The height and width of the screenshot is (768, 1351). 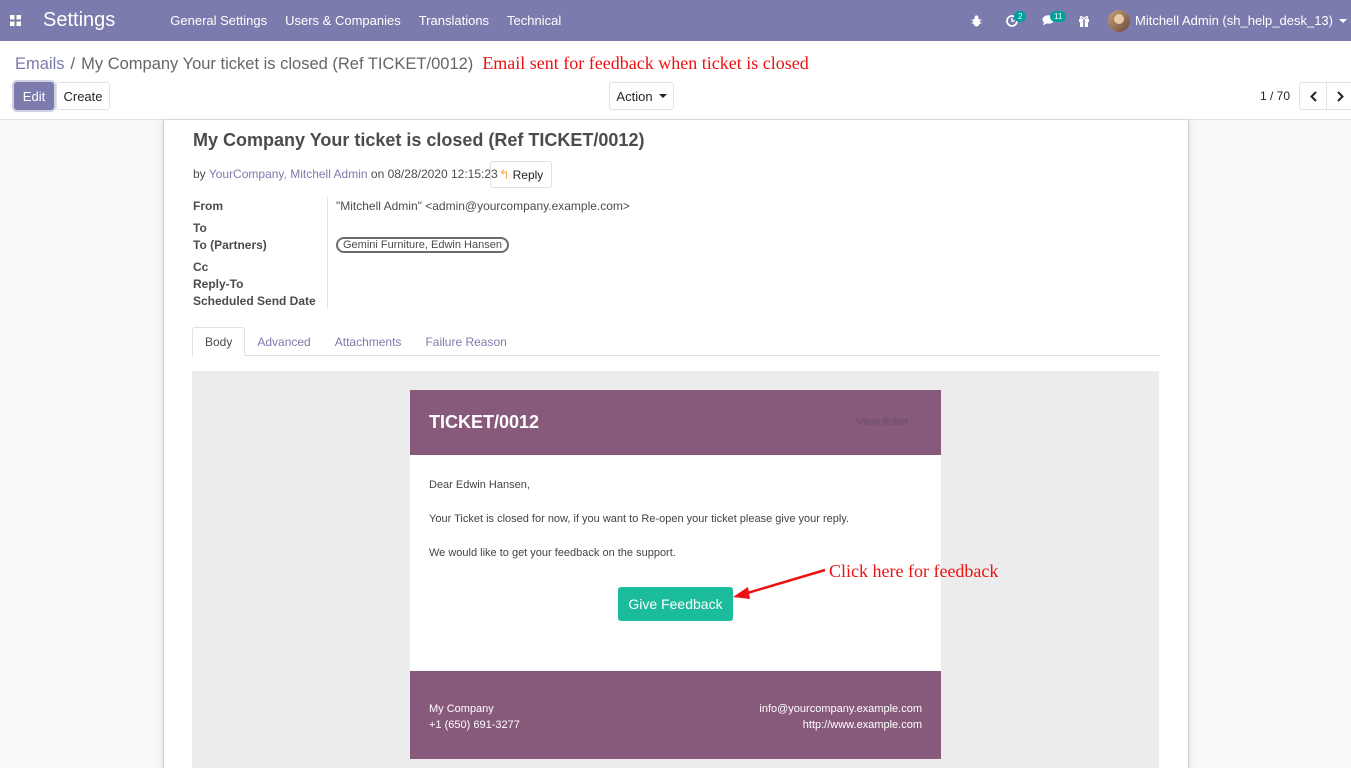 I want to click on email-header: TICKET/0012 View ticket, so click(x=675, y=422).